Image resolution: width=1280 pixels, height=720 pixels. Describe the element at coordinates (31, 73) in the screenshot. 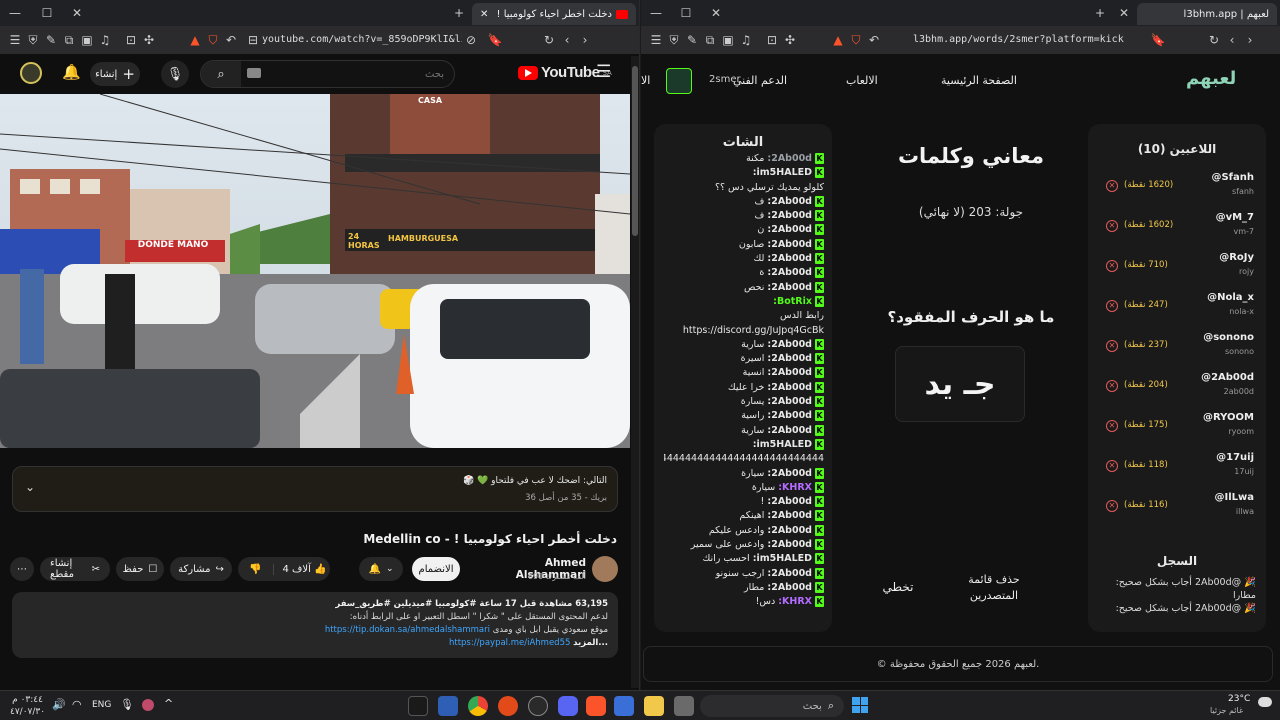

I see `account-avatar` at that location.